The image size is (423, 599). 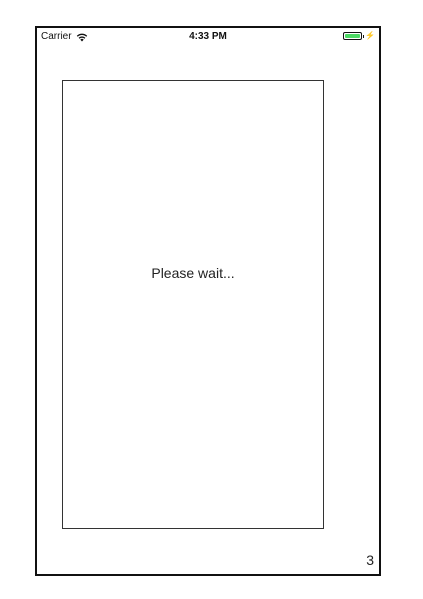 I want to click on battery-fill, so click(x=353, y=36).